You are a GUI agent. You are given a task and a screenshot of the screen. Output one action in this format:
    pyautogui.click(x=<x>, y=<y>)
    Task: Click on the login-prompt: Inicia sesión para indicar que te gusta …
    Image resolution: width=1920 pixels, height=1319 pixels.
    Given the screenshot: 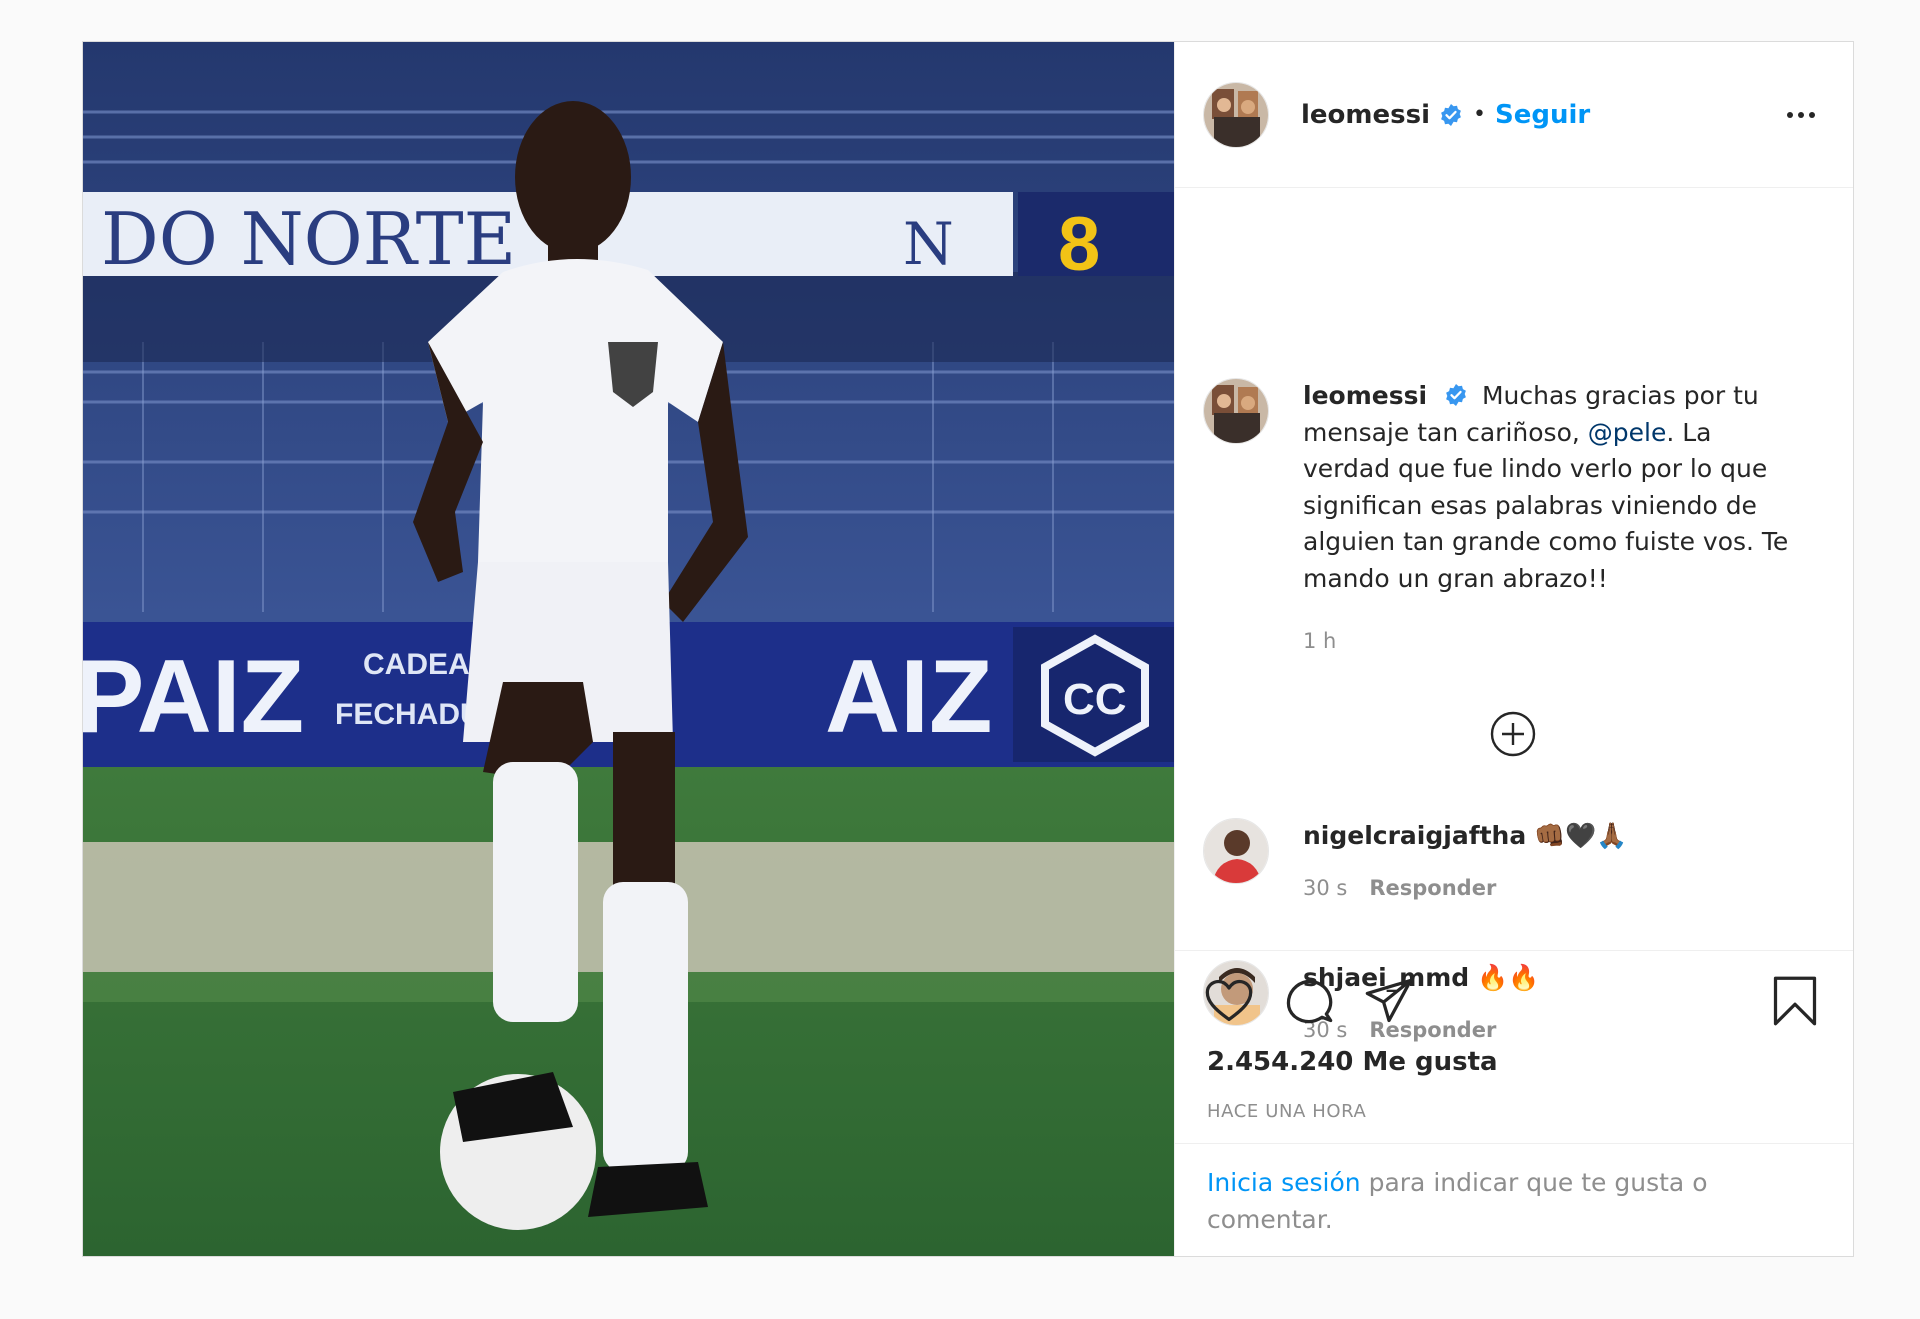 What is the action you would take?
    pyautogui.click(x=1514, y=1190)
    